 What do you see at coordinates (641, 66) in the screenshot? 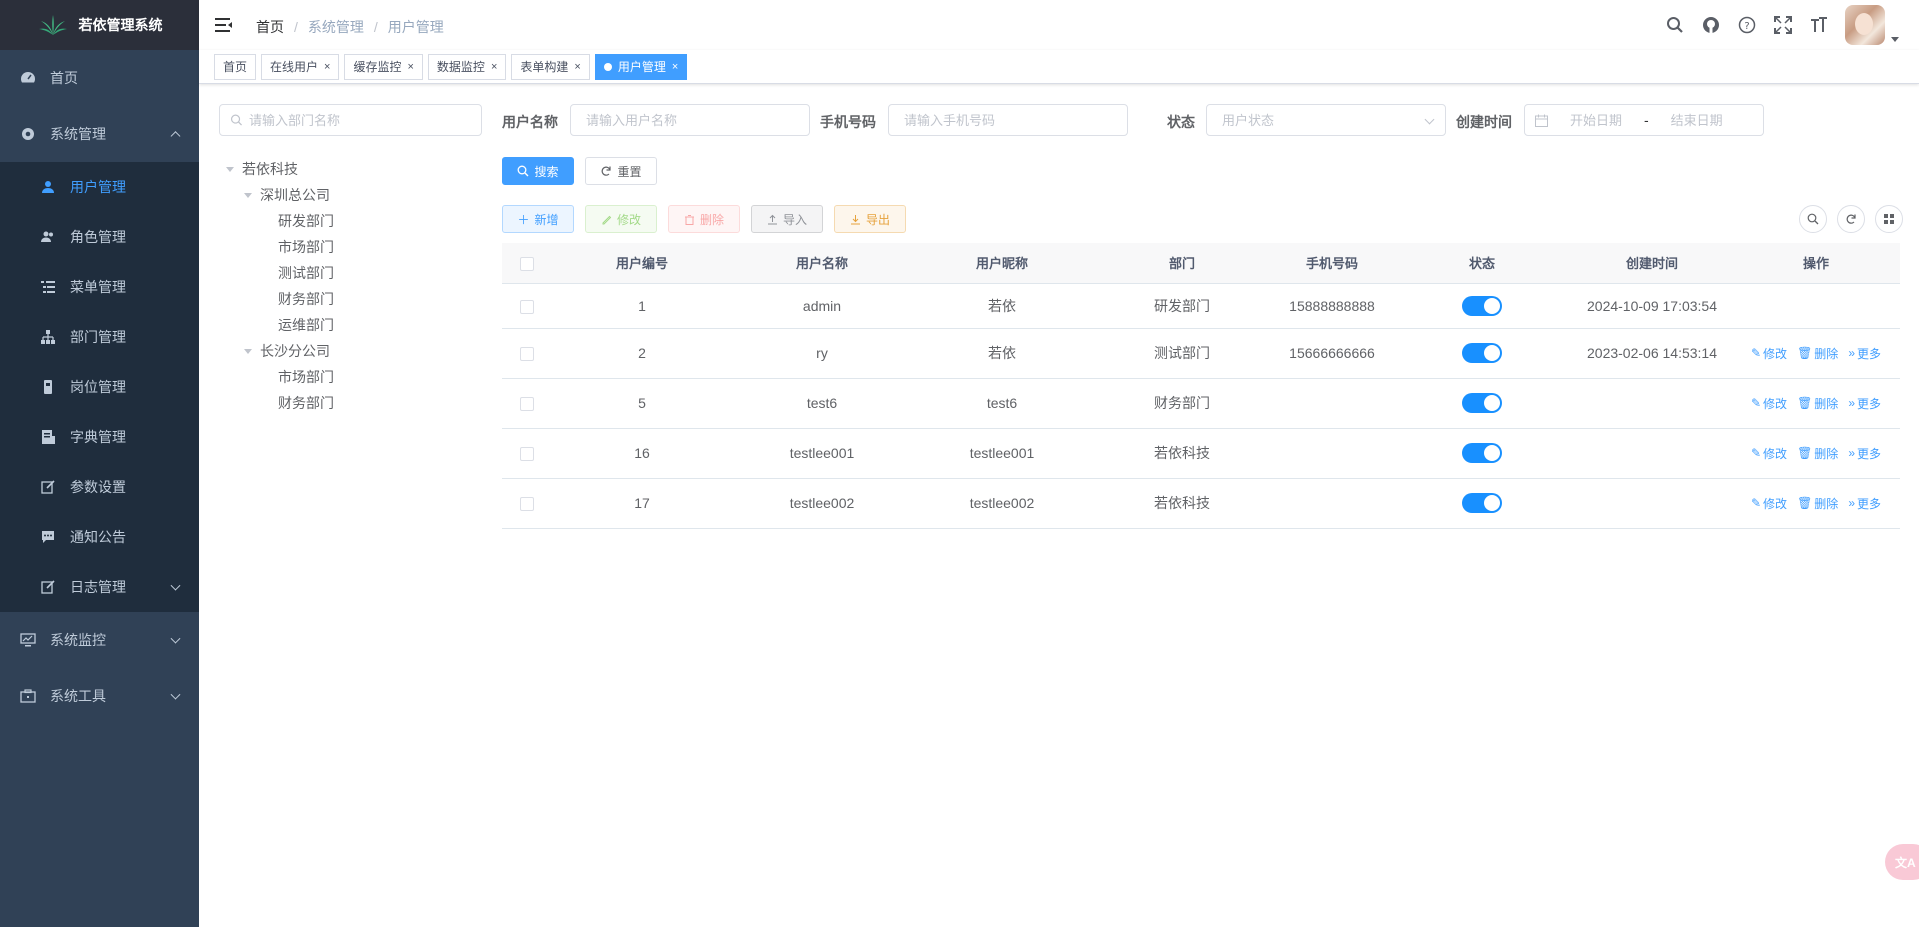
I see `tag-user: 用户管理 ×` at bounding box center [641, 66].